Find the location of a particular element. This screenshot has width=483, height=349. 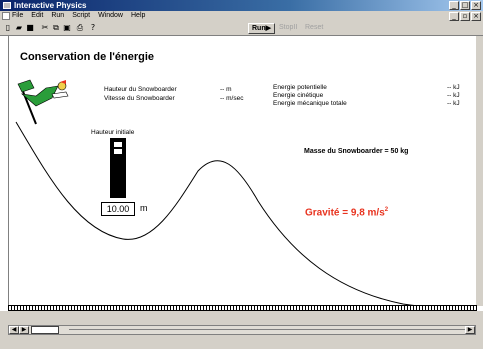

slider-thumb is located at coordinates (118, 148).